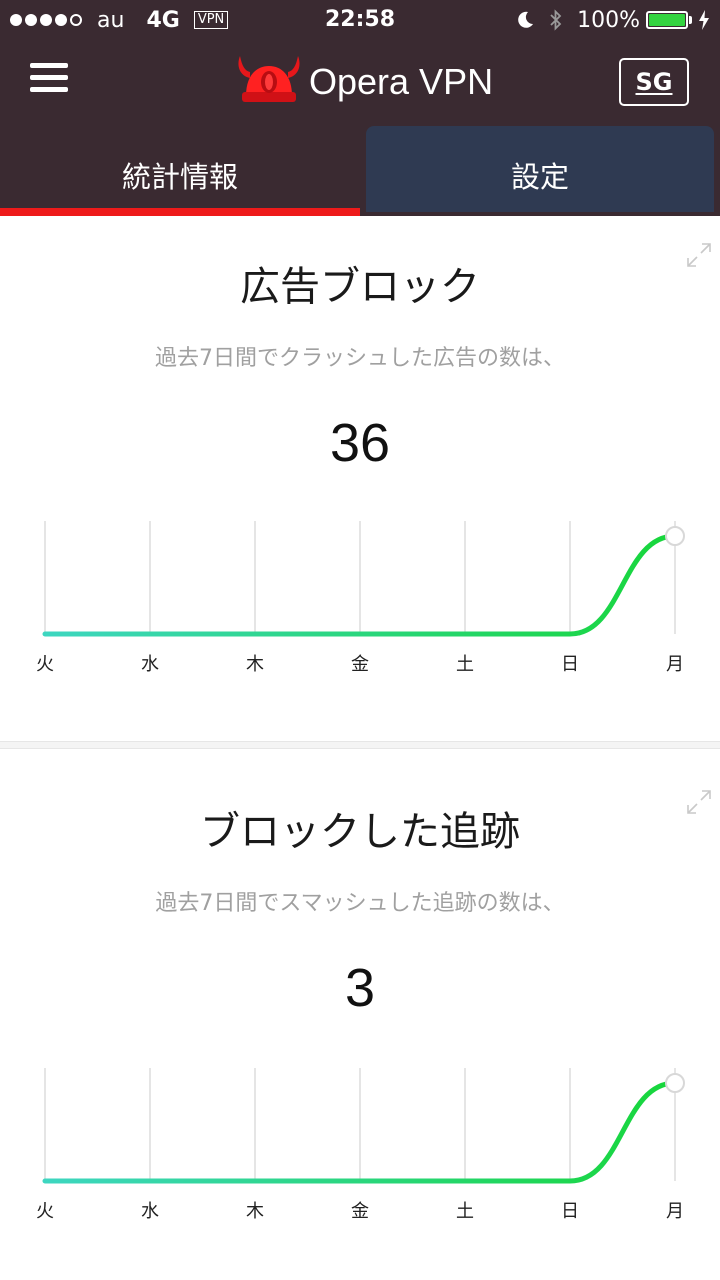 Image resolution: width=720 pixels, height=1280 pixels. Describe the element at coordinates (654, 82) in the screenshot. I see `region-selector-button: SG` at that location.